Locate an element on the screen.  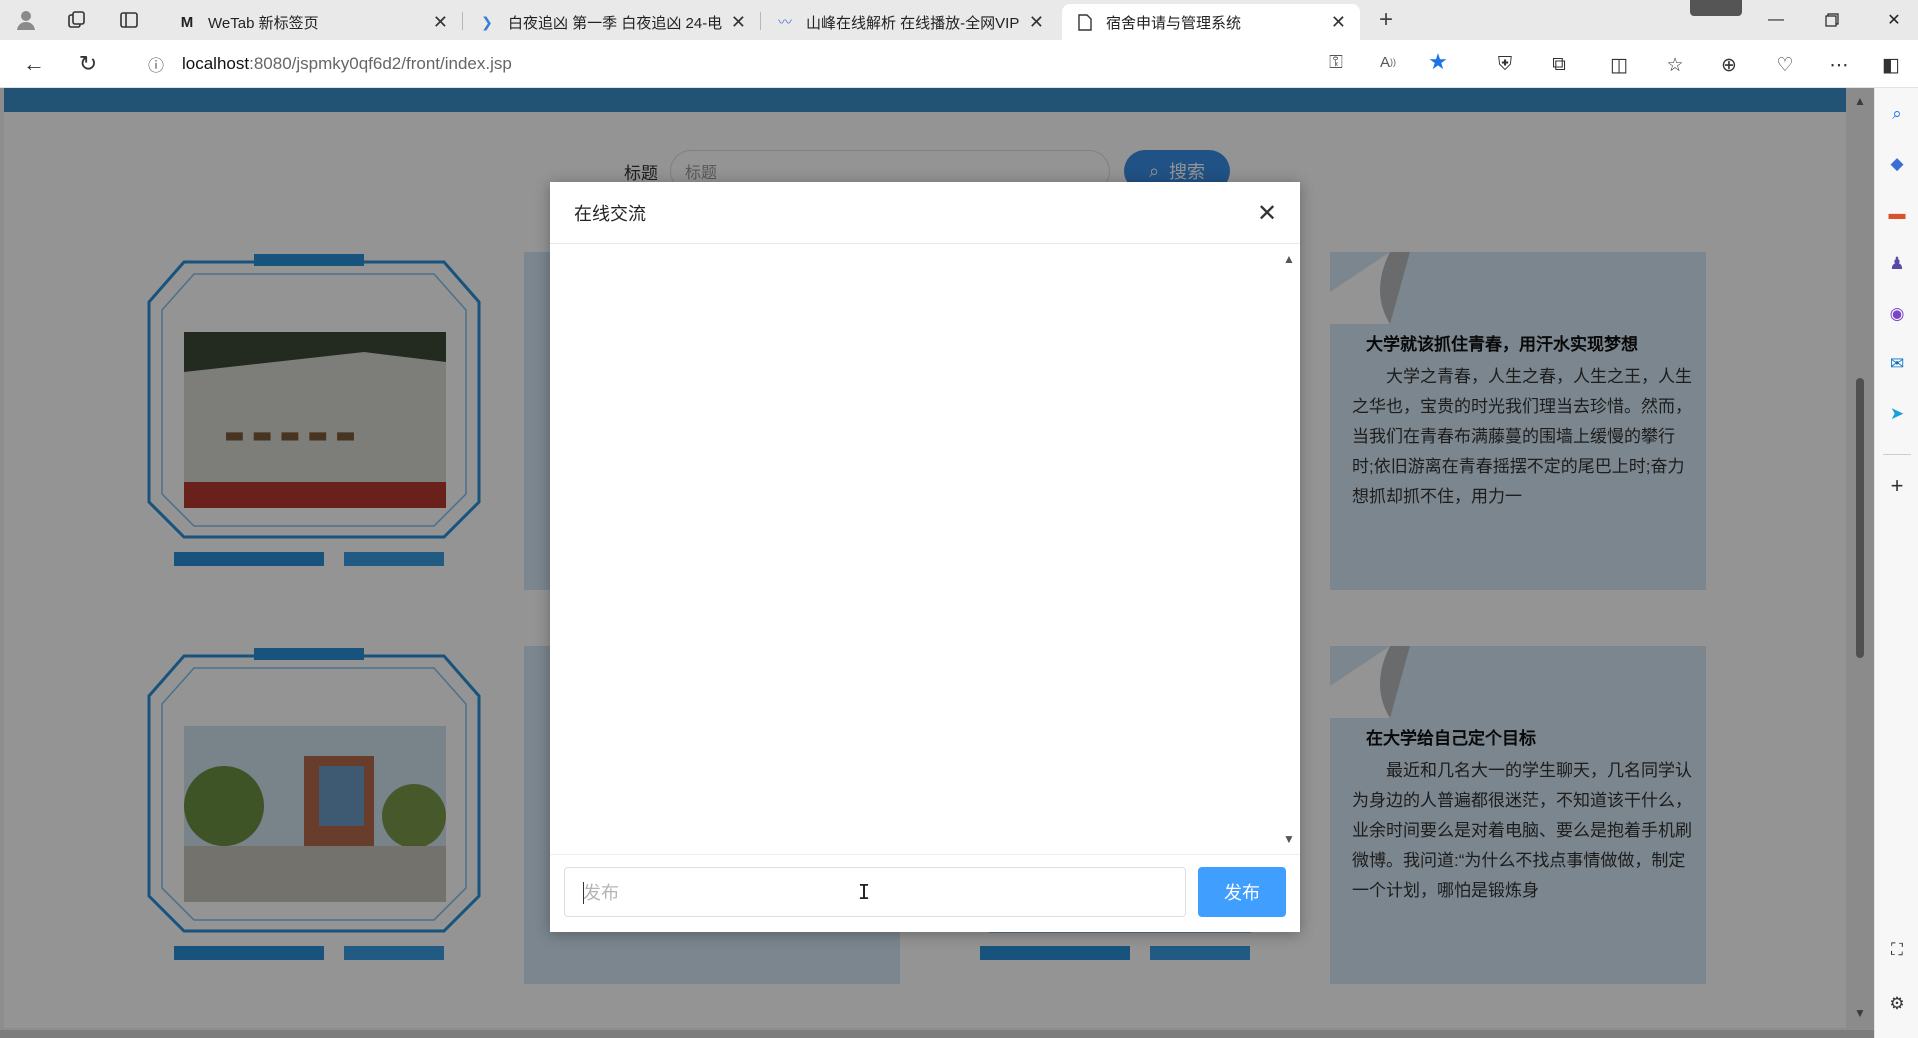
read-aloud-icon: A)) is located at coordinates (1388, 62).